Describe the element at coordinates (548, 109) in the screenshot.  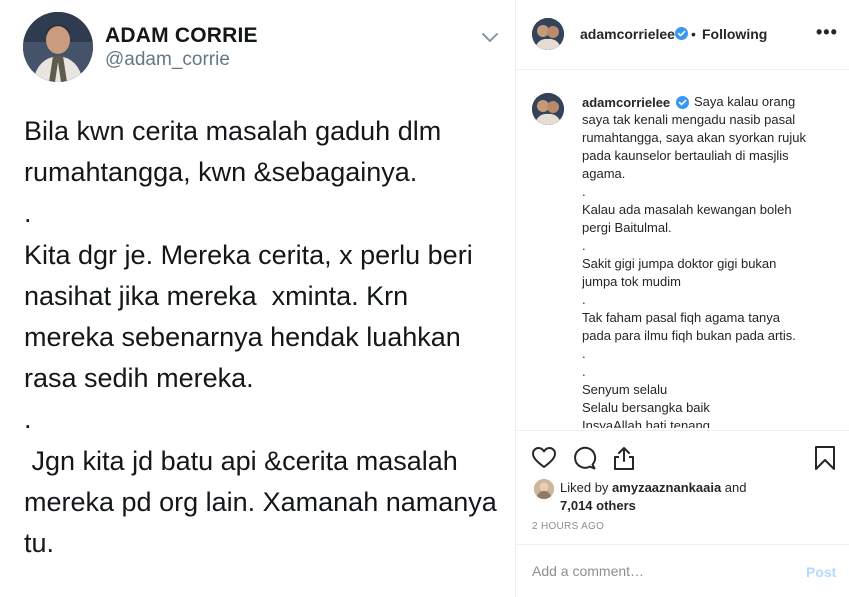
I see `caption-avatar` at that location.